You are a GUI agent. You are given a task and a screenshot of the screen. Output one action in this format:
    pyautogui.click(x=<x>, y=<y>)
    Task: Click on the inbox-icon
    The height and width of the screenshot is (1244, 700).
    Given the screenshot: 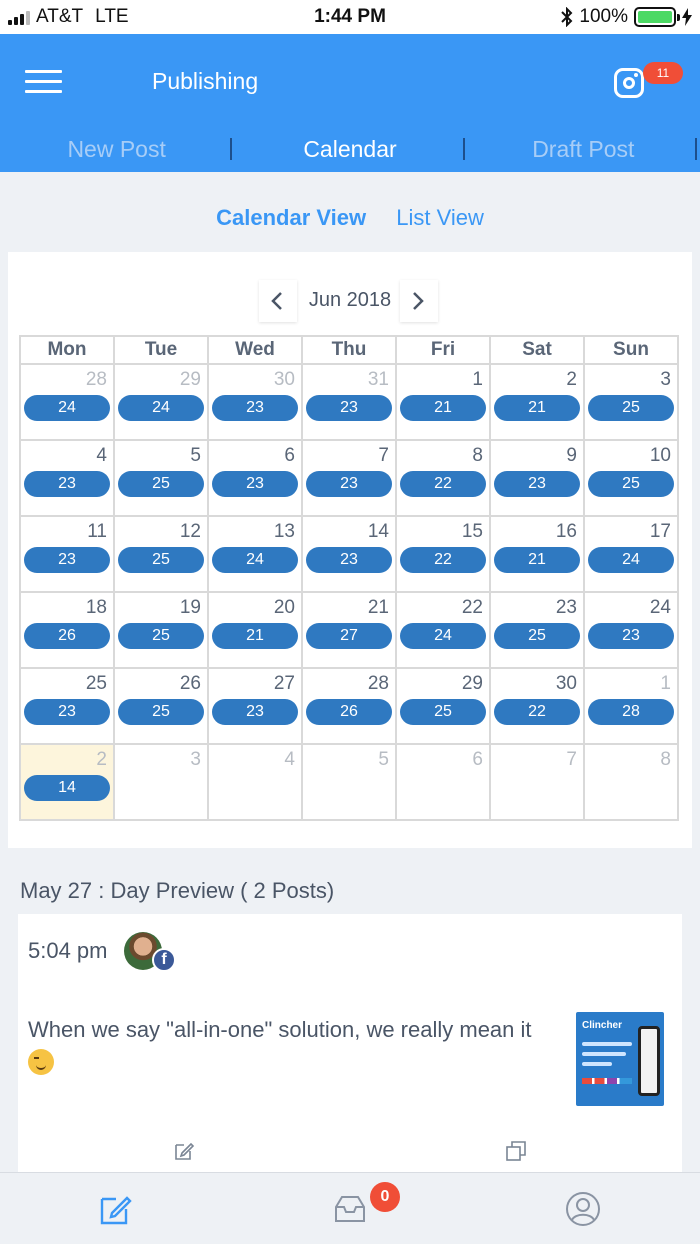 What is the action you would take?
    pyautogui.click(x=350, y=1209)
    